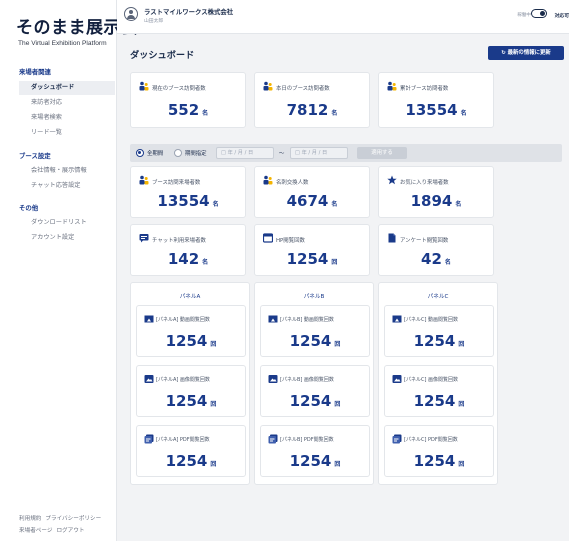 Image resolution: width=569 pixels, height=541 pixels. I want to click on stat-card-hp-views: HP閲覧回数 1254 回, so click(312, 250).